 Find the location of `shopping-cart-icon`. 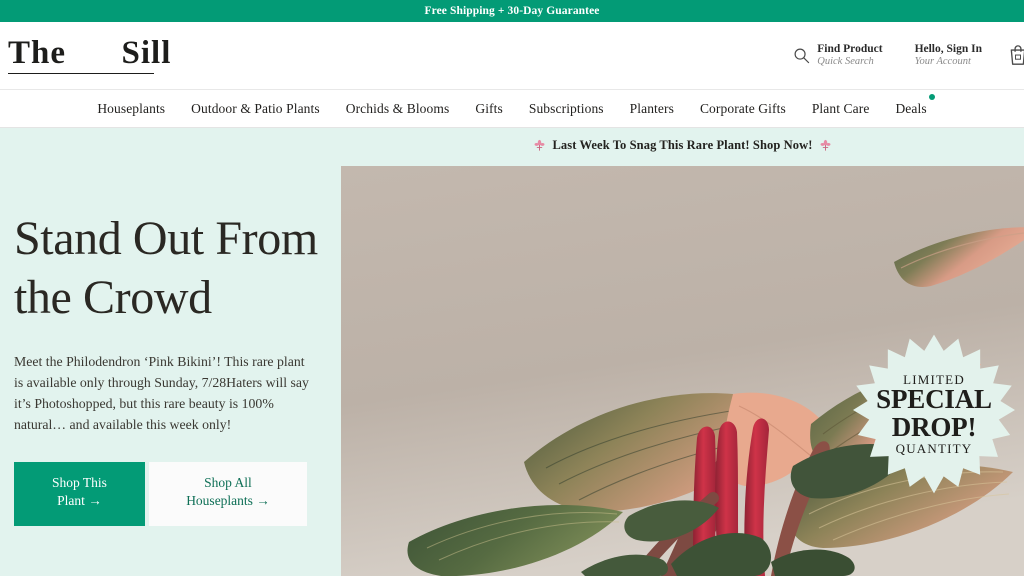

shopping-cart-icon is located at coordinates (1016, 56).